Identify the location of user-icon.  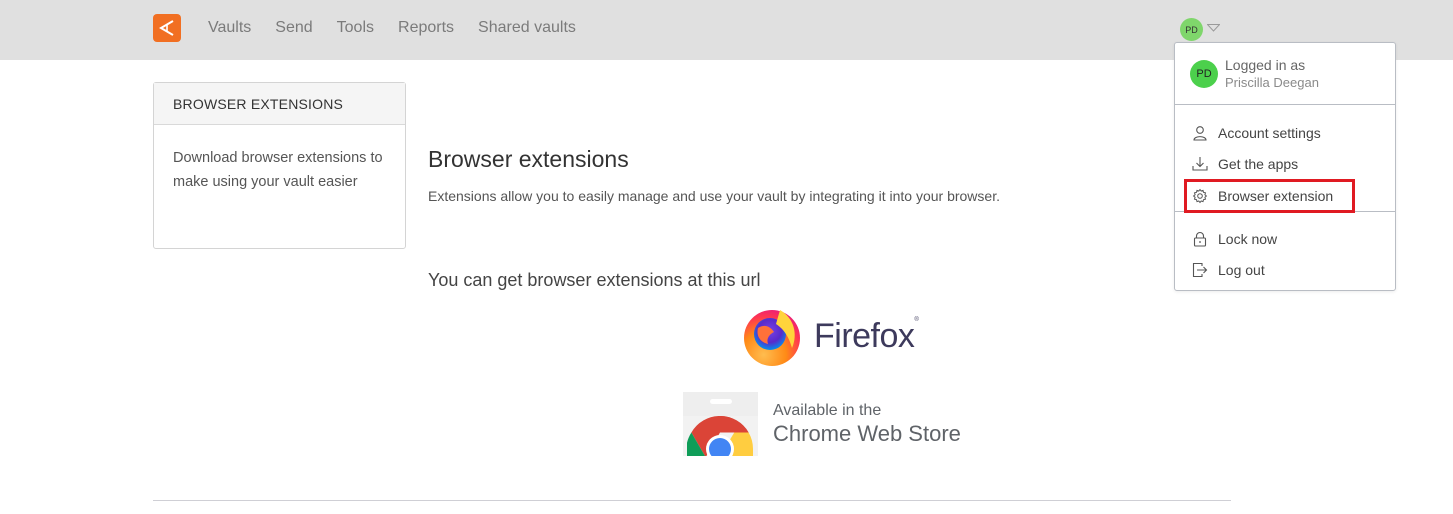
(1200, 133).